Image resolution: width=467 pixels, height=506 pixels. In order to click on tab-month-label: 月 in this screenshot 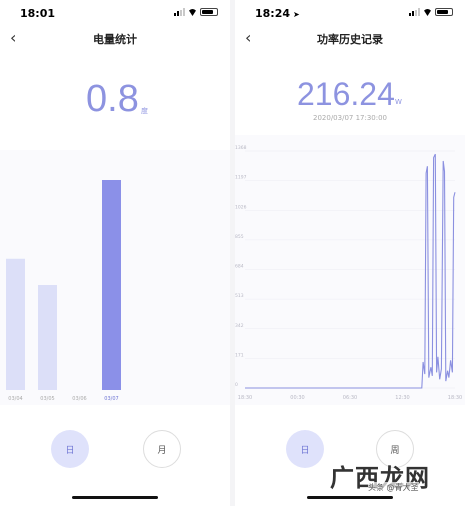, I will do `click(162, 450)`.